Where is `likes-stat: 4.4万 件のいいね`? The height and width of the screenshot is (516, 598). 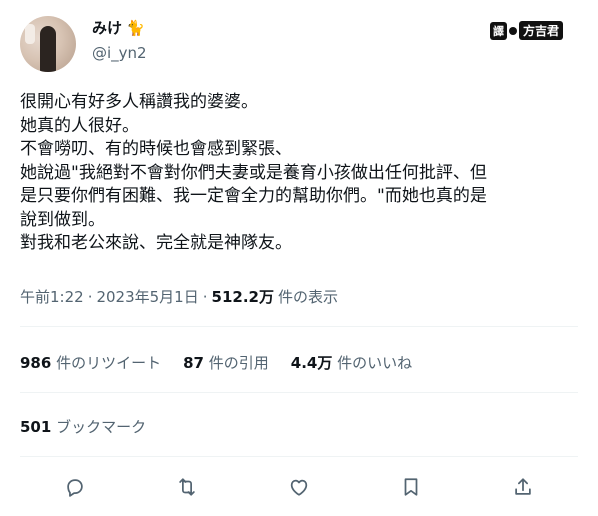
likes-stat: 4.4万 件のいいね is located at coordinates (351, 362).